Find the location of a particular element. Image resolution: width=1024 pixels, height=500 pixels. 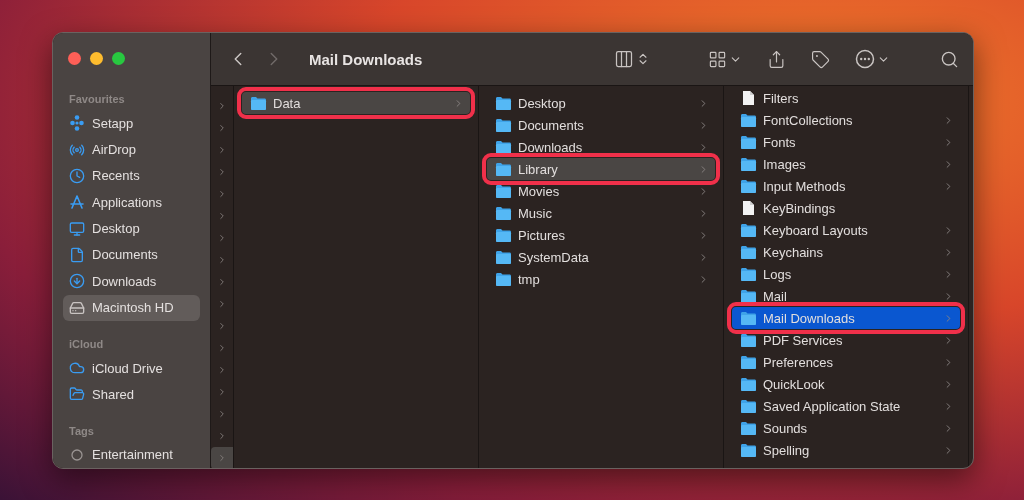

tag-icon is located at coordinates (820, 59).